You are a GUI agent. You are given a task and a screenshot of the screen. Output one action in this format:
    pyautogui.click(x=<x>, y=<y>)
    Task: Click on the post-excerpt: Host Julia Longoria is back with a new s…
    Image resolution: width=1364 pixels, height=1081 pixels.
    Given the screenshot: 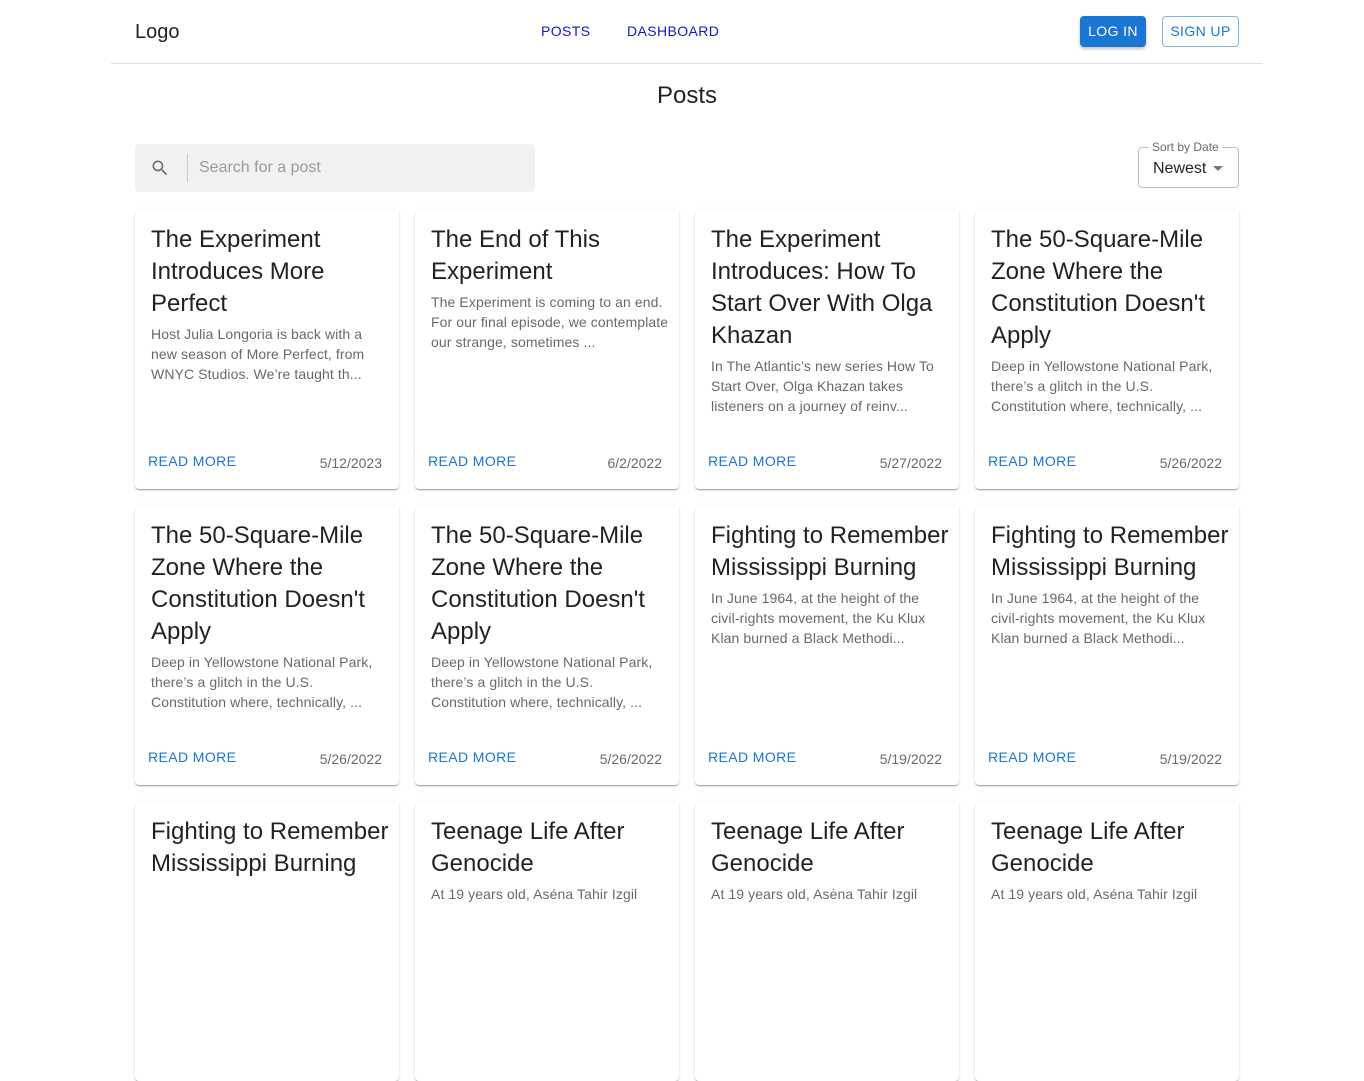 What is the action you would take?
    pyautogui.click(x=258, y=354)
    